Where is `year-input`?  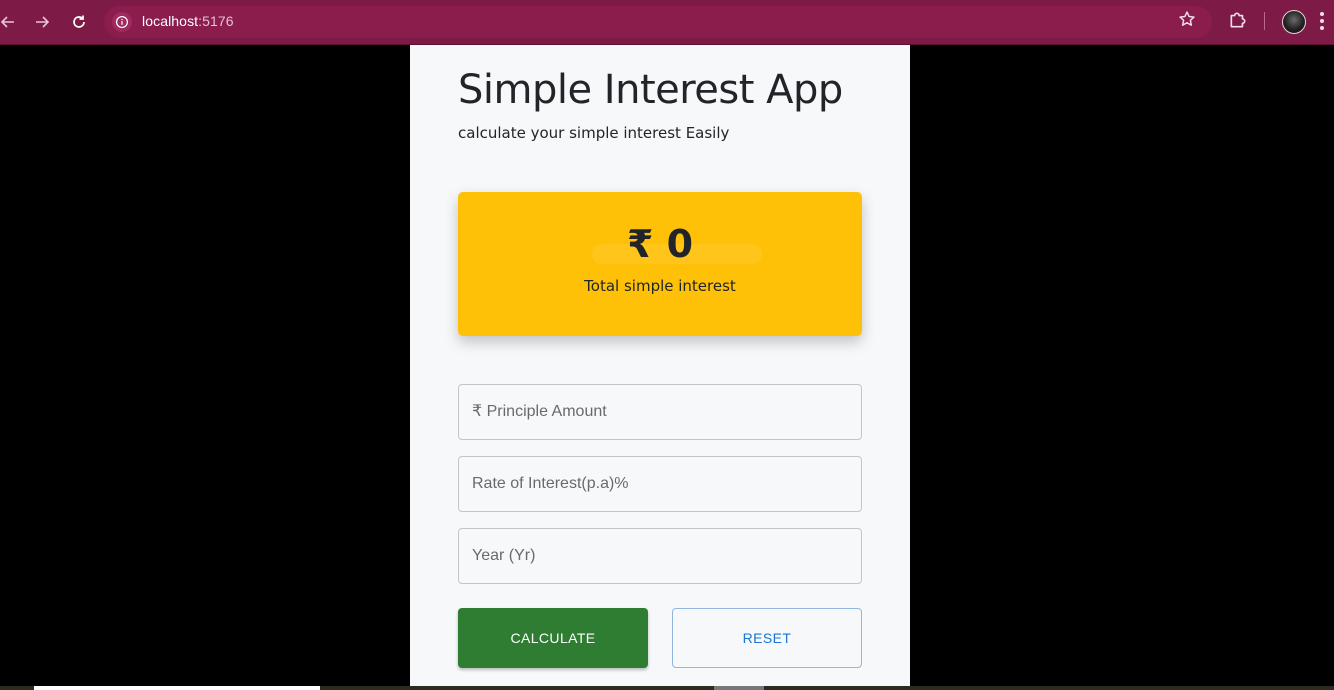
year-input is located at coordinates (660, 556).